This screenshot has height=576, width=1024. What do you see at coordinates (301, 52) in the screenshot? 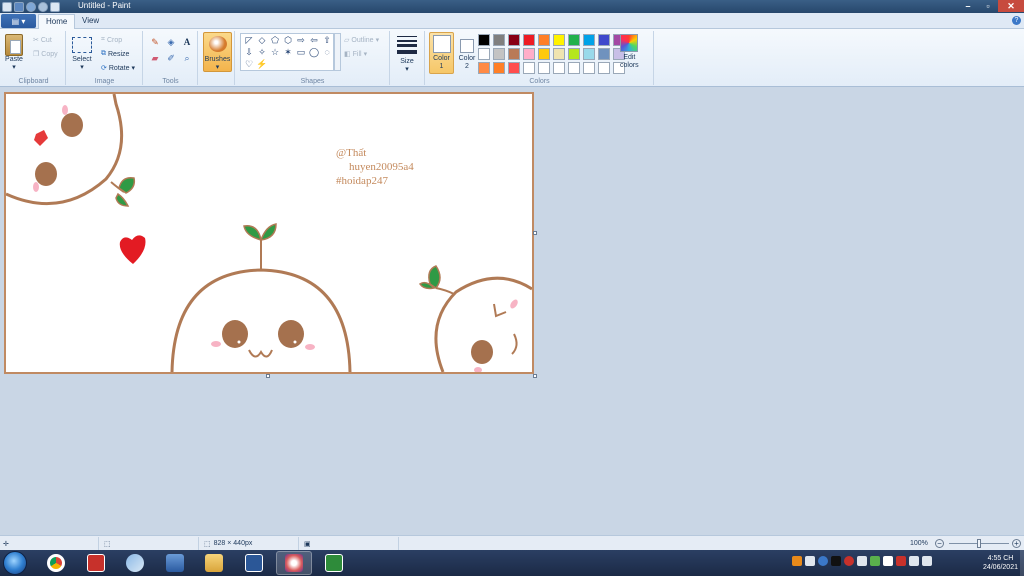
I see `shape-option: ▭` at bounding box center [301, 52].